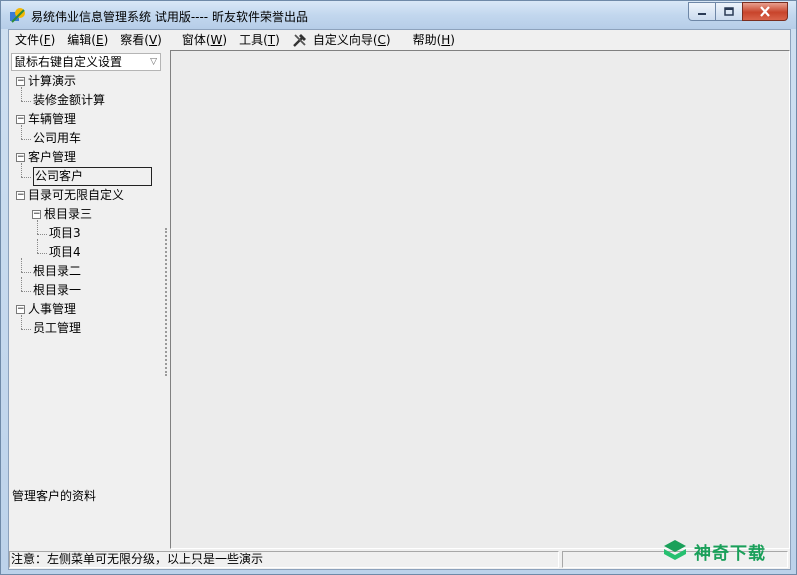  Describe the element at coordinates (398, 15) in the screenshot. I see `title-bar: 易统伟业信息管理系统 试用版---- 昕友软件荣誉出品` at that location.